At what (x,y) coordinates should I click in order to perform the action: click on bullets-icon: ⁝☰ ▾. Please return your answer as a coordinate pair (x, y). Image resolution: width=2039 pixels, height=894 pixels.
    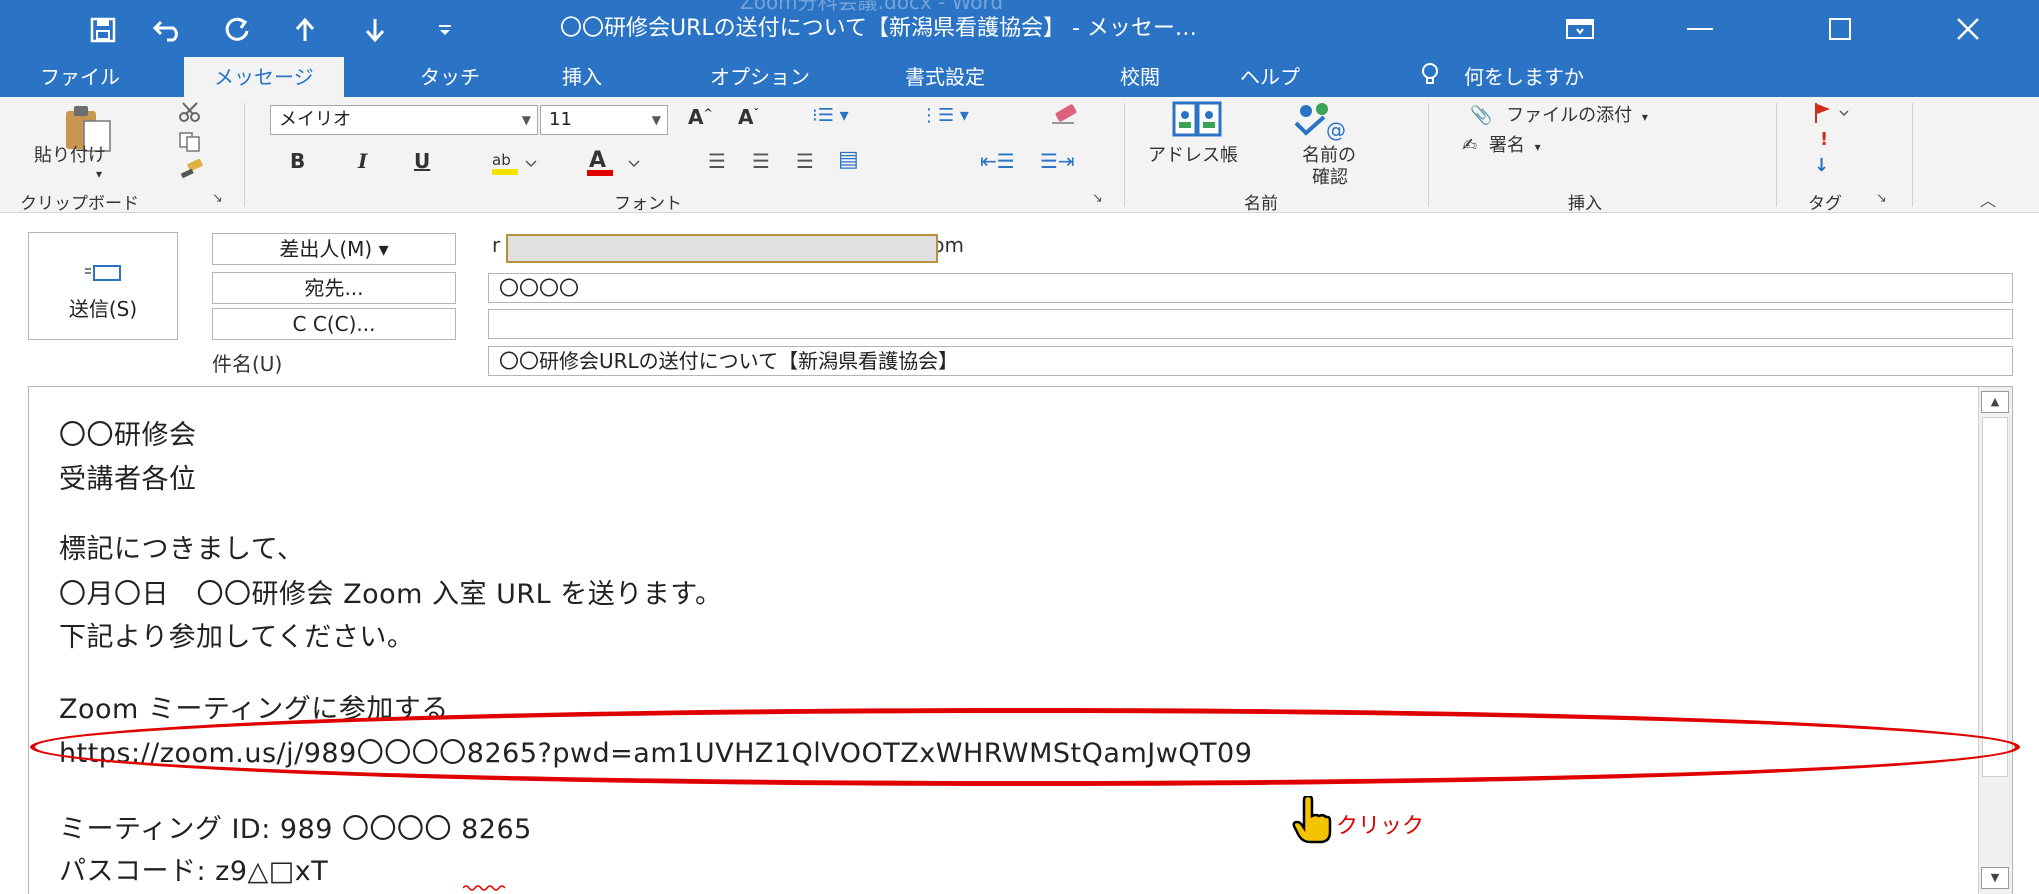
    Looking at the image, I should click on (830, 115).